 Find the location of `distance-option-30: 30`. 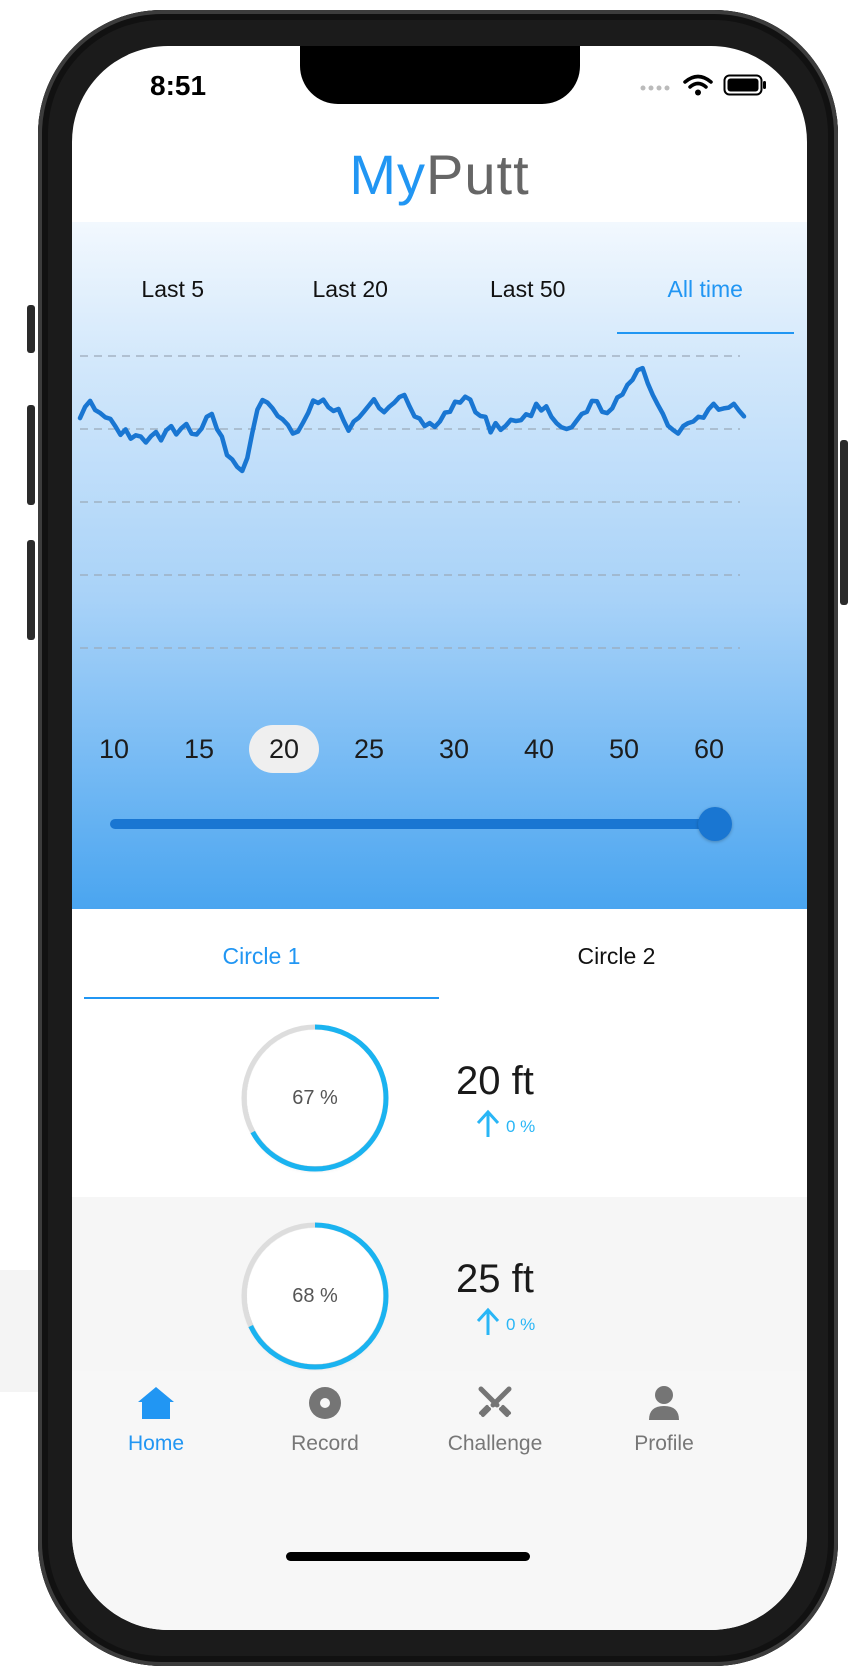

distance-option-30: 30 is located at coordinates (454, 749).